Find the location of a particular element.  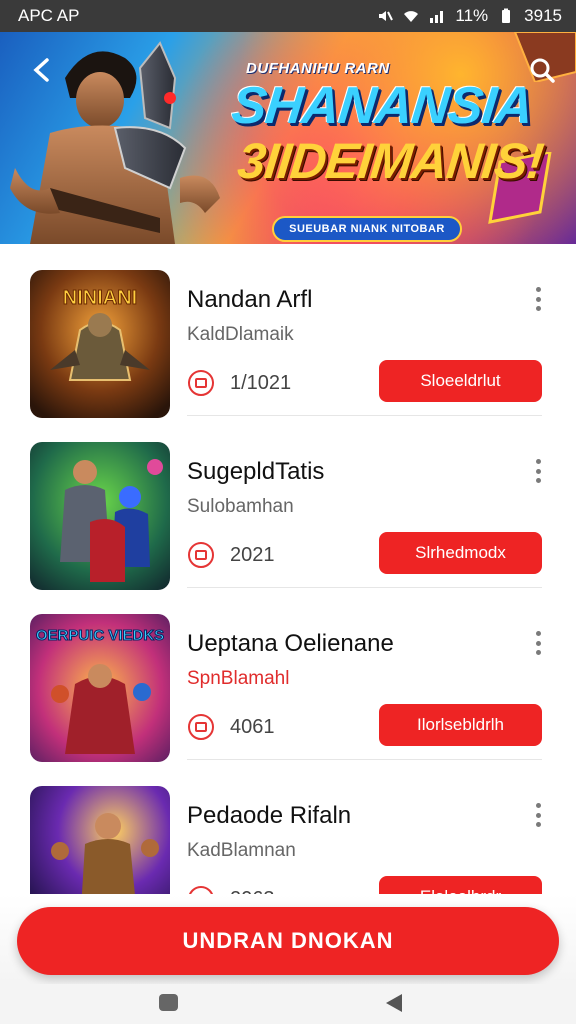

signal-icon is located at coordinates (437, 17).